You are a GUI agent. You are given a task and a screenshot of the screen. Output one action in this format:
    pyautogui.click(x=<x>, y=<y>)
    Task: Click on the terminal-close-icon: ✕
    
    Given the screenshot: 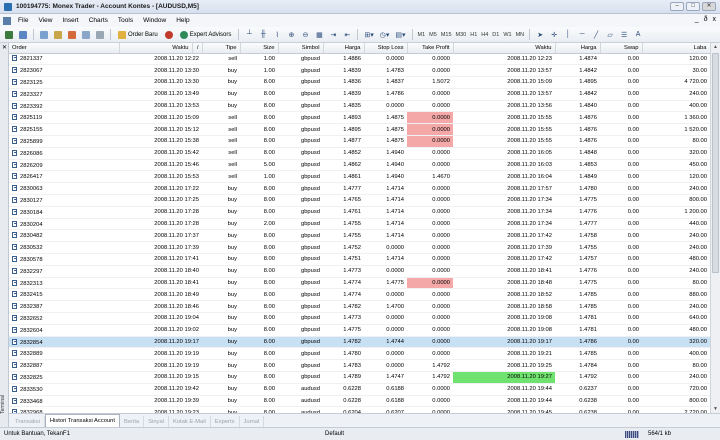 What is the action you would take?
    pyautogui.click(x=4, y=47)
    